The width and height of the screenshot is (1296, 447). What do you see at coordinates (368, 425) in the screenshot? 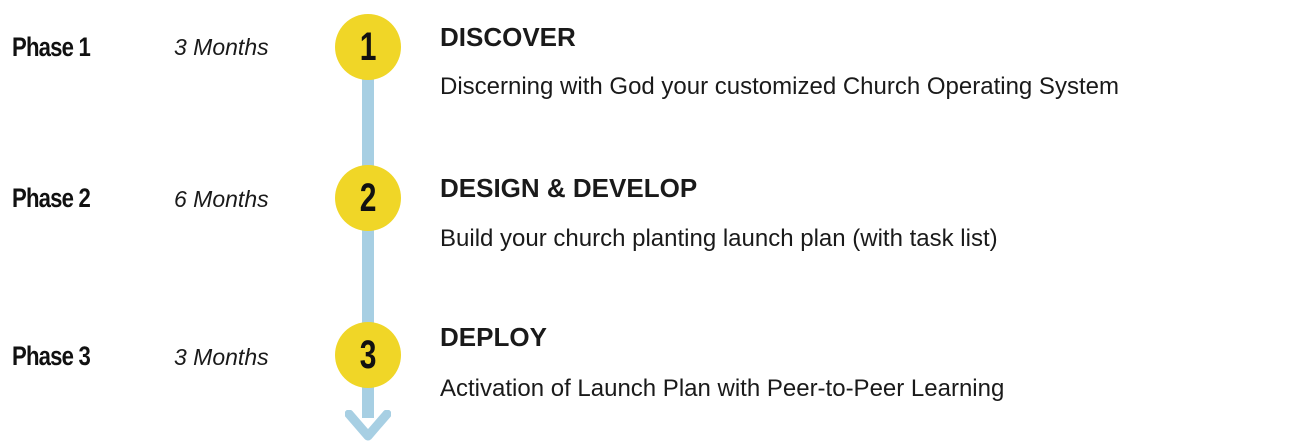
I see `arrow-down-icon` at bounding box center [368, 425].